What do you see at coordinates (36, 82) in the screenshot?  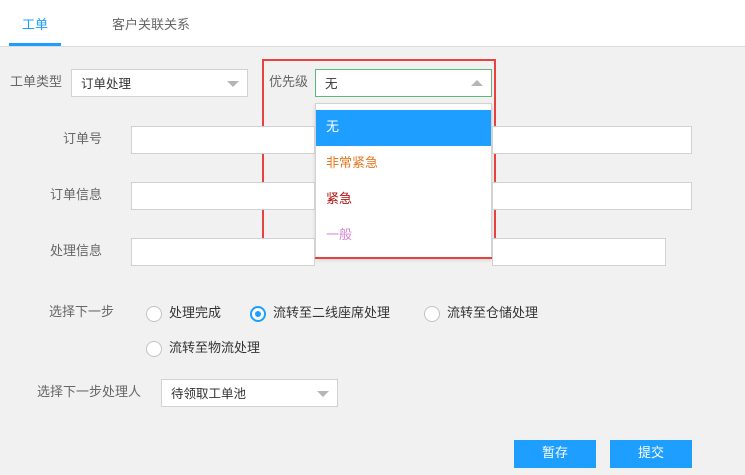 I see `ticket-type-label: 工单类型` at bounding box center [36, 82].